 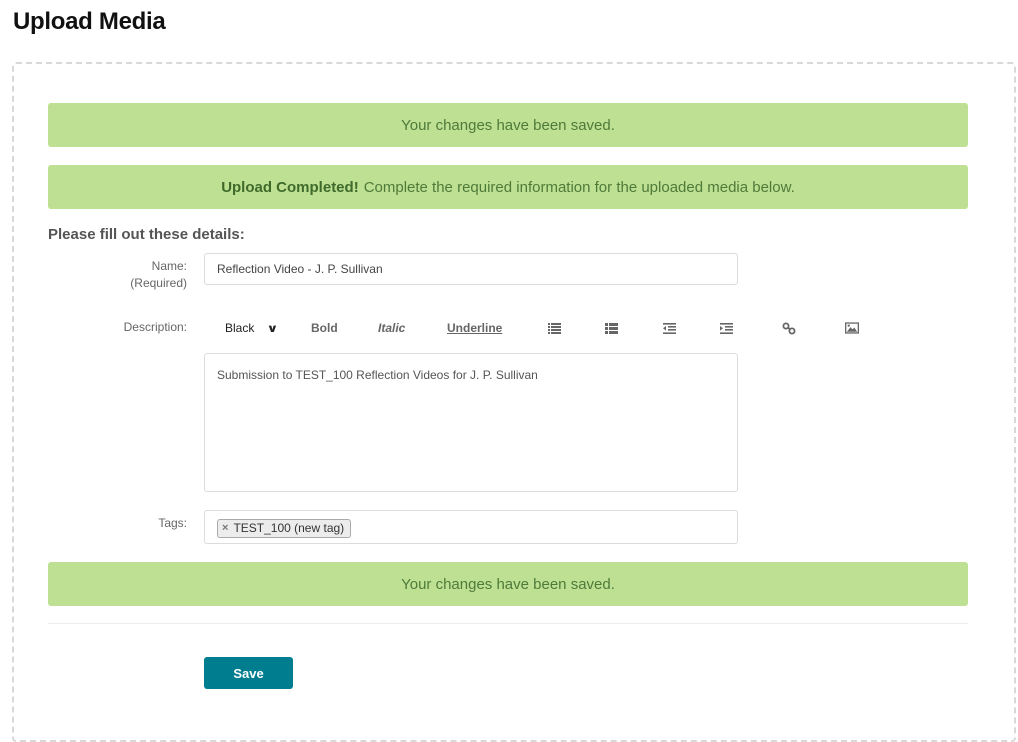 I want to click on image-icon, so click(x=852, y=328).